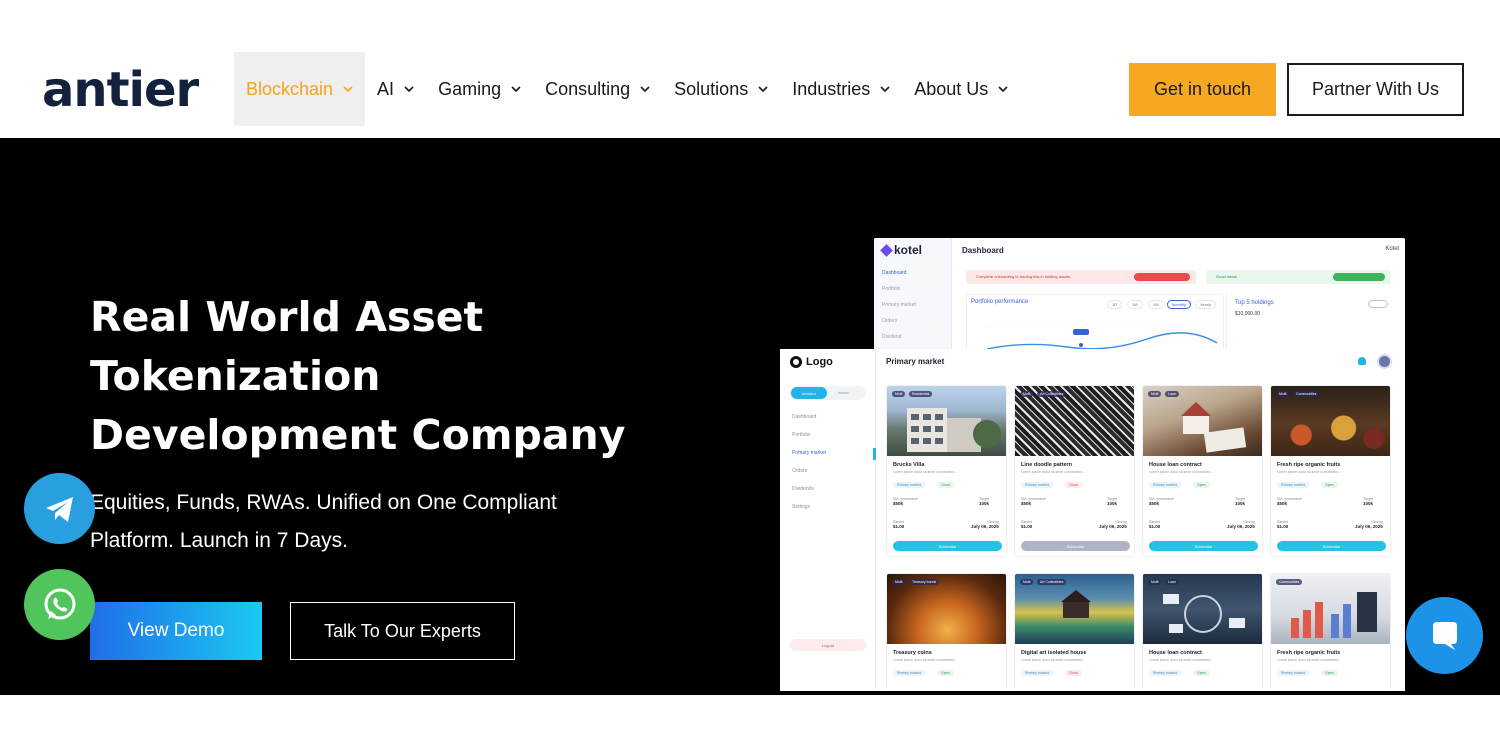  Describe the element at coordinates (1392, 249) in the screenshot. I see `mockup-corner-brand: Kotel` at that location.